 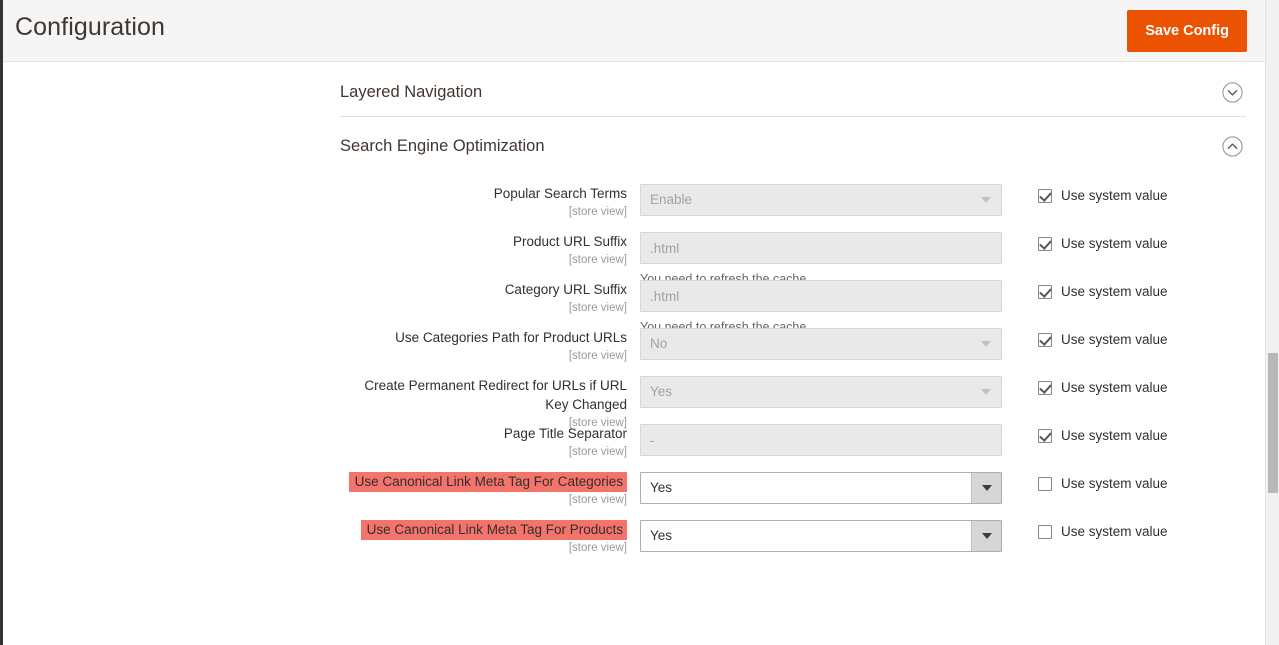 I want to click on save-config-button: Save Config, so click(x=1187, y=31).